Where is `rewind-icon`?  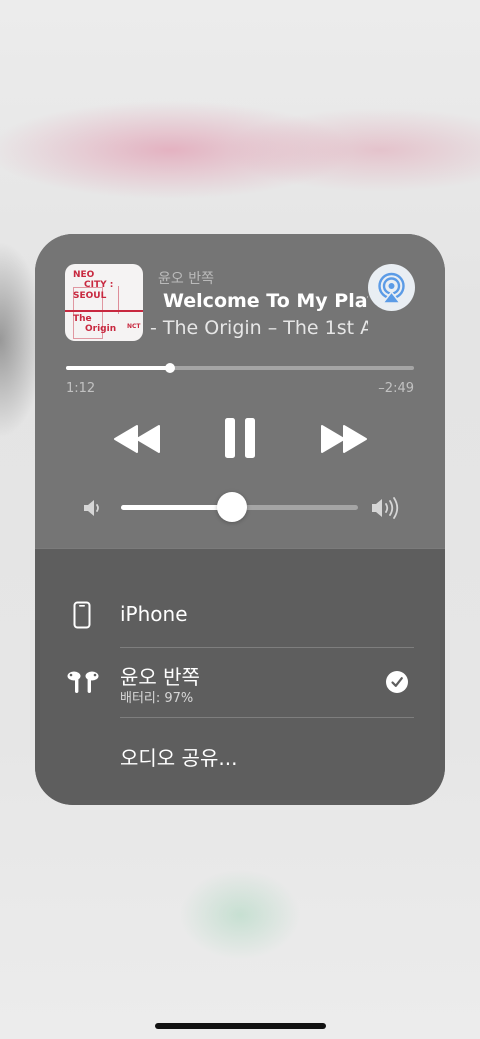
rewind-icon is located at coordinates (137, 439).